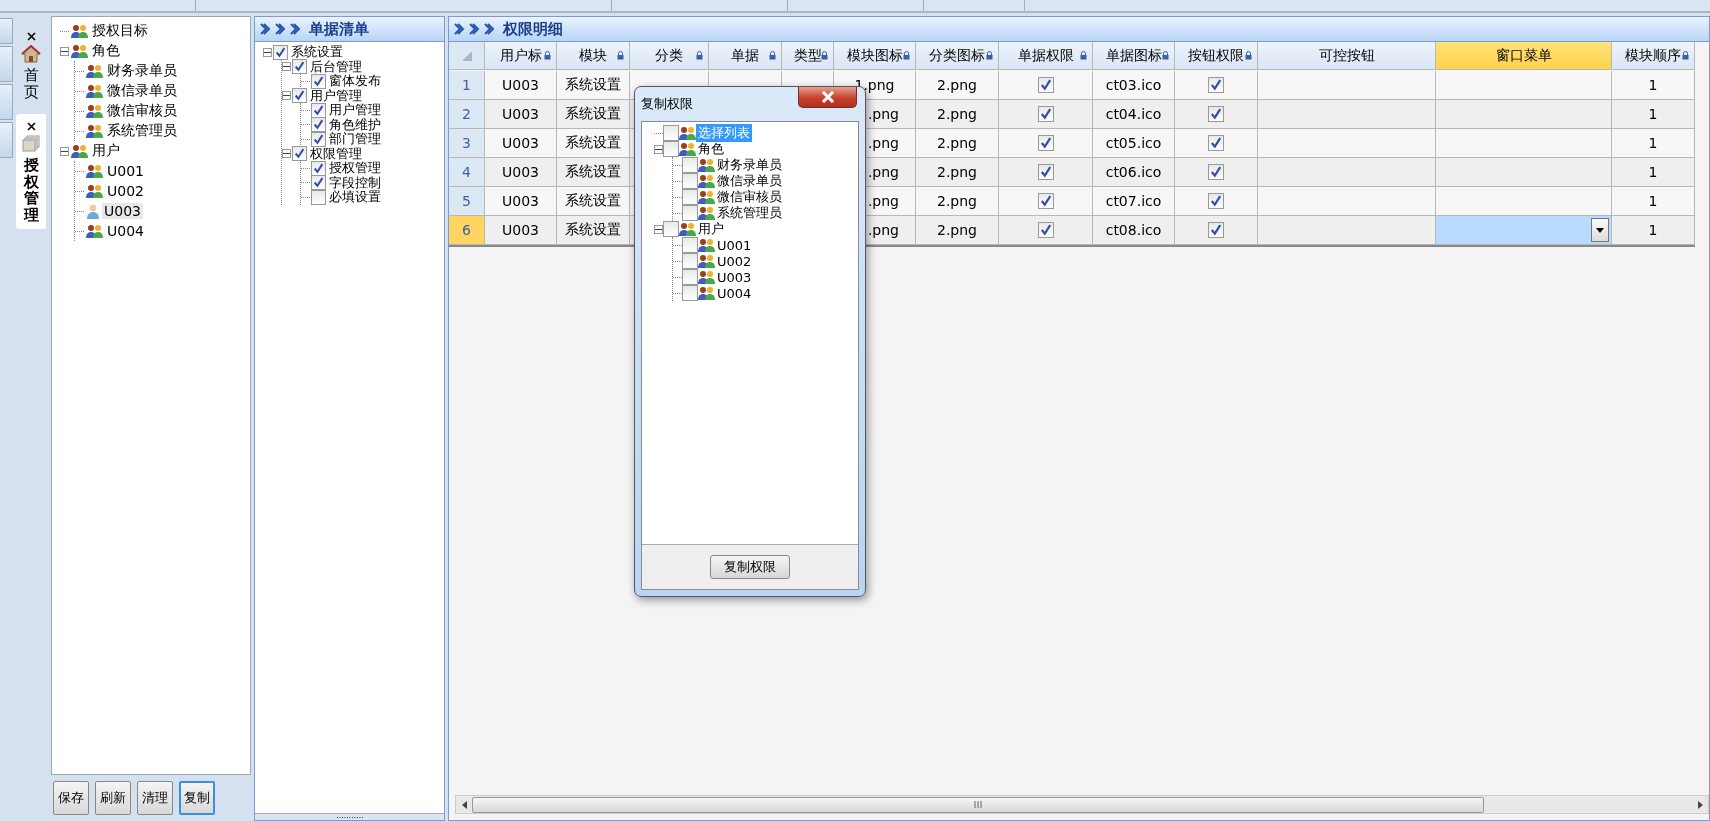 Image resolution: width=1710 pixels, height=821 pixels. I want to click on action-button: 保存, so click(71, 798).